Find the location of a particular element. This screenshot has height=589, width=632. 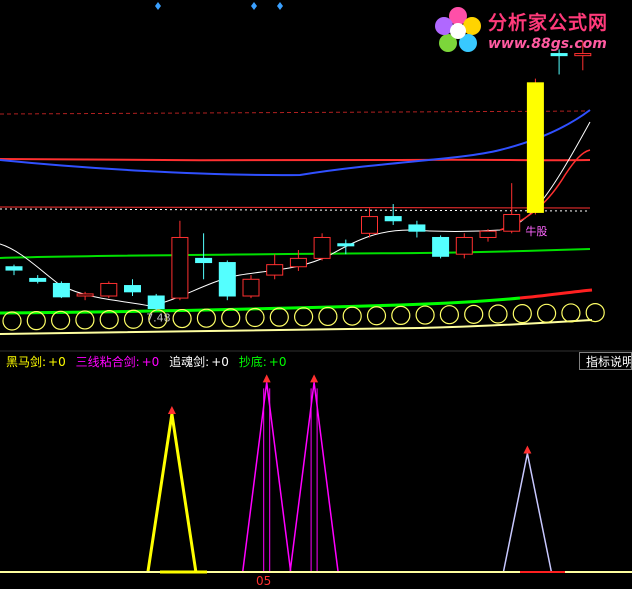

signal-circle-row is located at coordinates (303, 317).